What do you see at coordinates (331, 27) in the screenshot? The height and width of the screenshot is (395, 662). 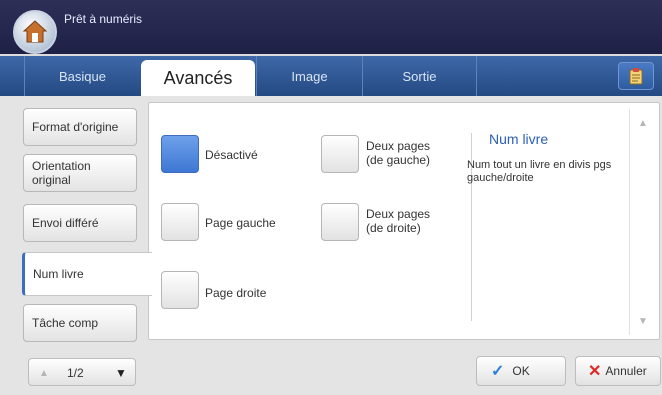 I see `title-bar: Prêt à numéris` at bounding box center [331, 27].